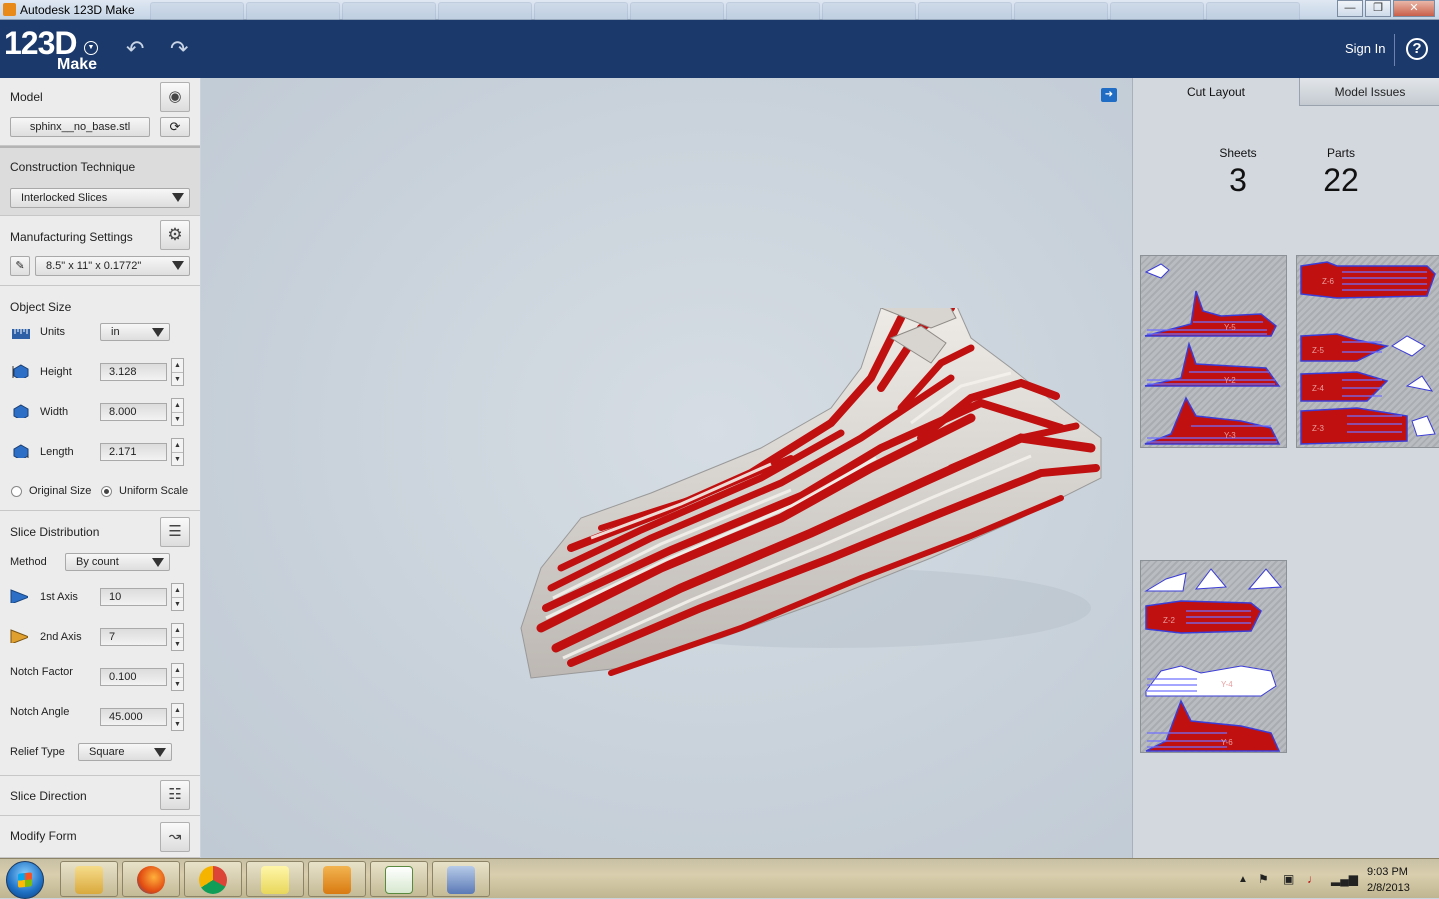 Image resolution: width=1439 pixels, height=899 pixels. What do you see at coordinates (100, 198) in the screenshot?
I see `construction-dropdown: Interlocked Slices` at bounding box center [100, 198].